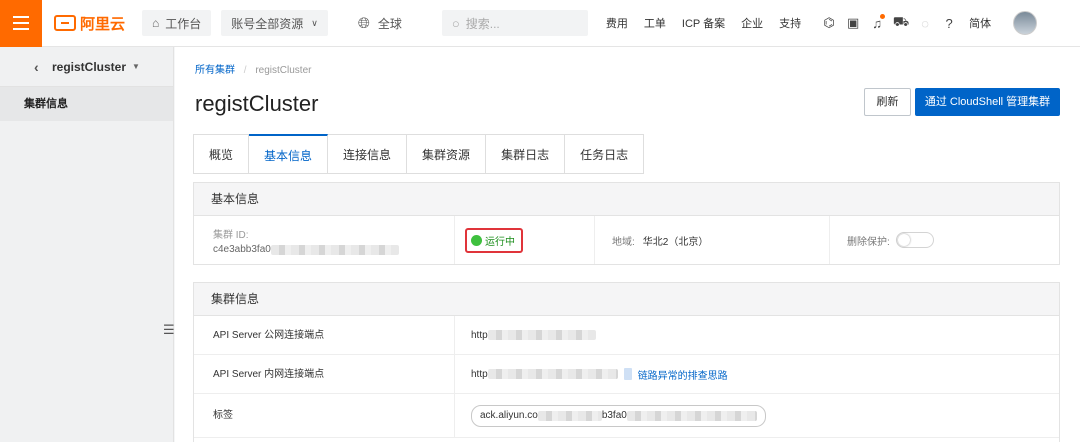  What do you see at coordinates (883, 16) in the screenshot?
I see `notification-dot` at bounding box center [883, 16].